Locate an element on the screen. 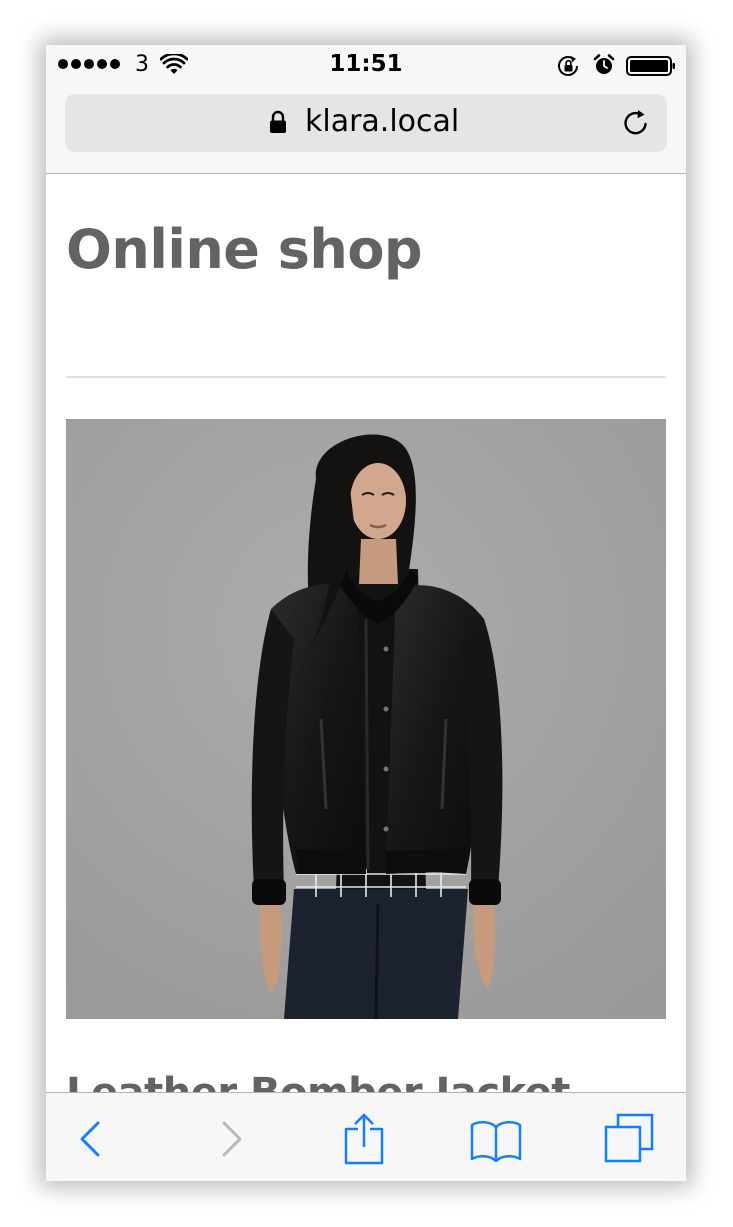 Image resolution: width=733 pixels, height=1227 pixels. product-name: Leather Bomber Jacket is located at coordinates (318, 1081).